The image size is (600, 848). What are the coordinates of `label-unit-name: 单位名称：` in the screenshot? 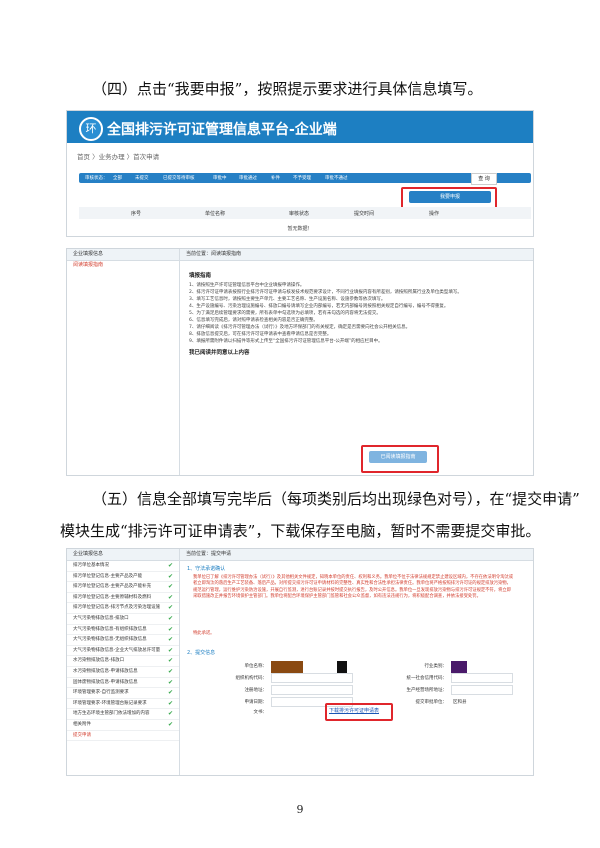 It's located at (256, 666).